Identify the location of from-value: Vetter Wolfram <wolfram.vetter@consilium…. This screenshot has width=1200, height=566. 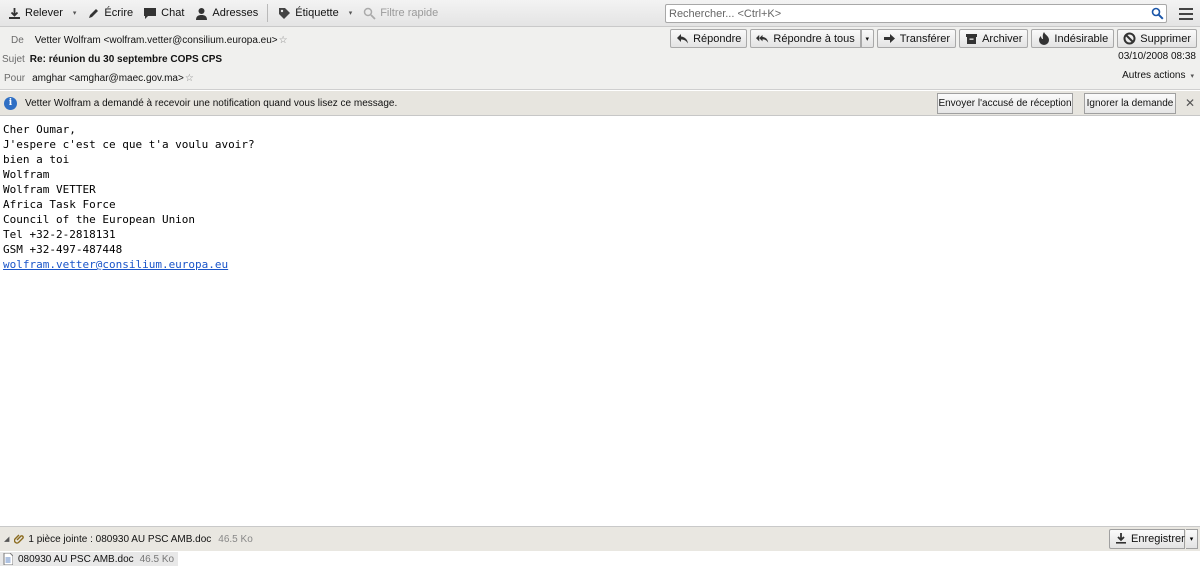
(156, 40).